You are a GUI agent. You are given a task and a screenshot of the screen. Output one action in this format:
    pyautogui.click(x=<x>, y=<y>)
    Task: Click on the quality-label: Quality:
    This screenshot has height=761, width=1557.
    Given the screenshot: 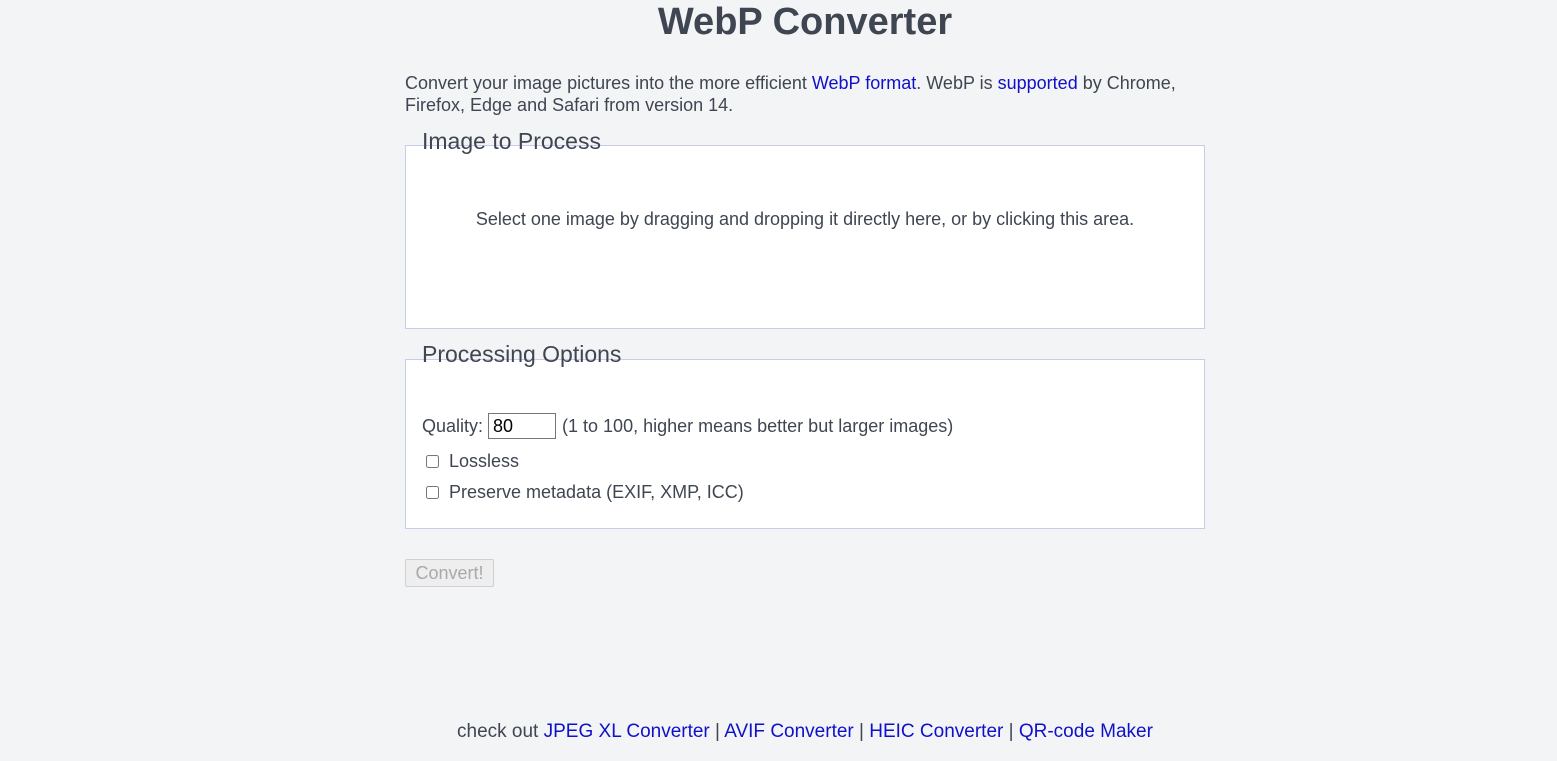 What is the action you would take?
    pyautogui.click(x=453, y=426)
    